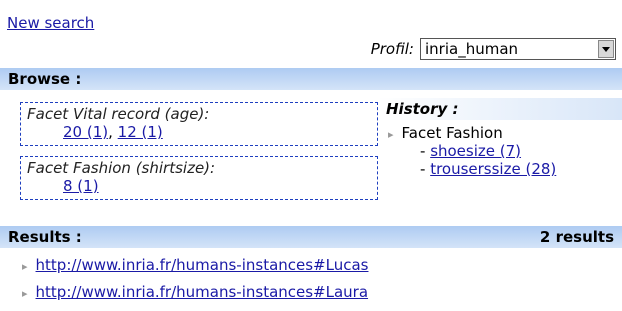 This screenshot has width=622, height=311. I want to click on history-link-row: - shoesize (7), so click(471, 151).